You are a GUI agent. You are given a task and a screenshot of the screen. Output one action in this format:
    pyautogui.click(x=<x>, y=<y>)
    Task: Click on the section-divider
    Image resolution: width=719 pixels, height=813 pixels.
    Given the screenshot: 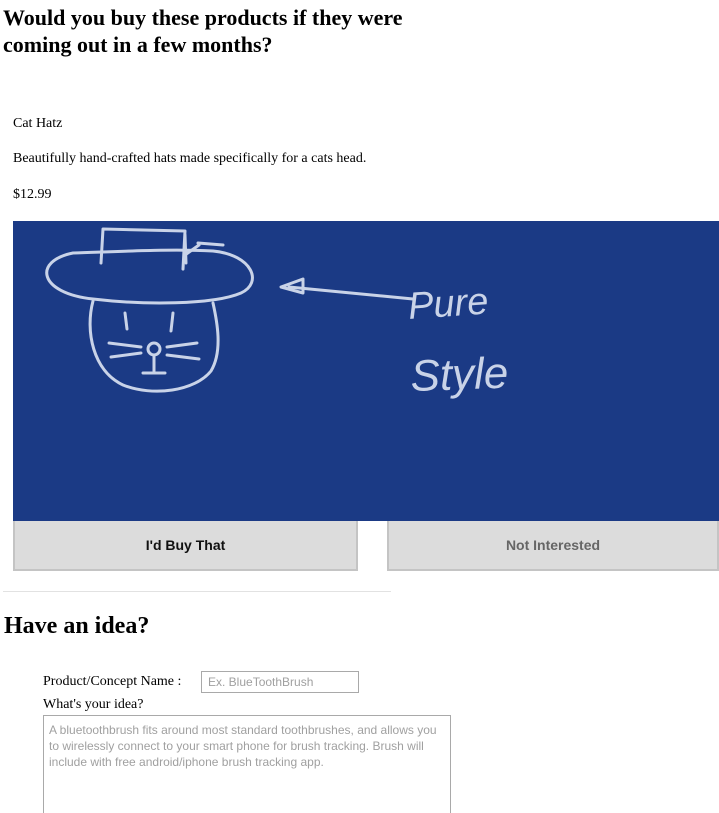 What is the action you would take?
    pyautogui.click(x=197, y=591)
    